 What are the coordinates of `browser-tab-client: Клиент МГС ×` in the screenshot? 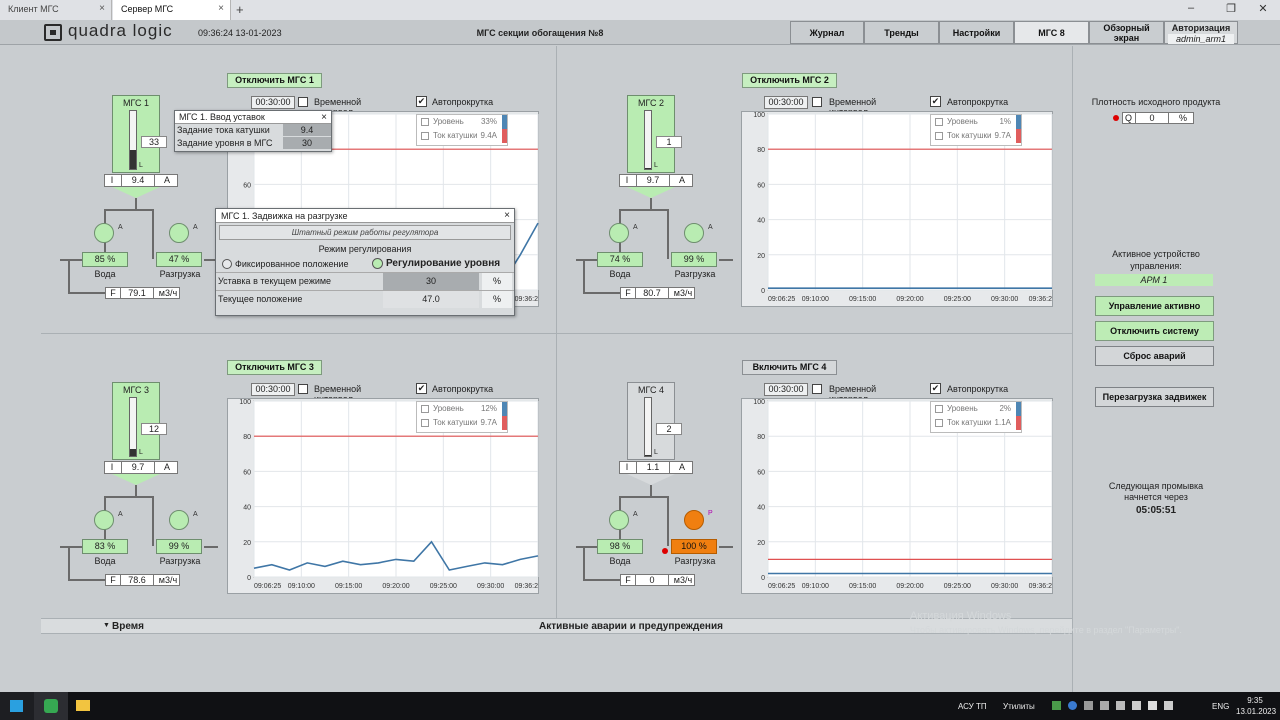 It's located at (56, 10).